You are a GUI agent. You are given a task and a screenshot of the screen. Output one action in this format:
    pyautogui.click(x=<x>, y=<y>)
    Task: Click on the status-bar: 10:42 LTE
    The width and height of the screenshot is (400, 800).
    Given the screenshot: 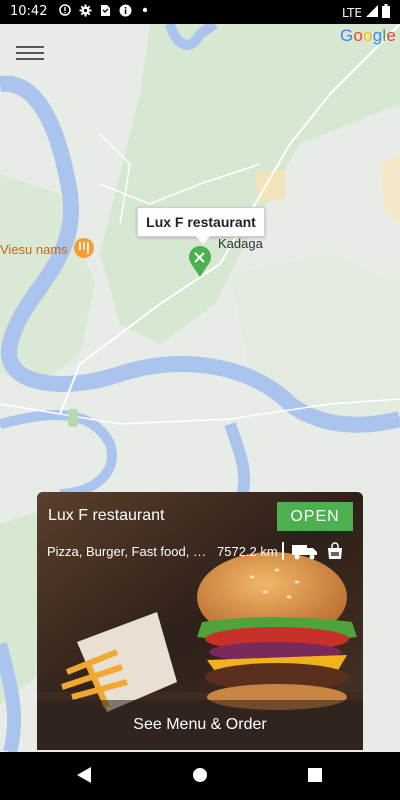 What is the action you would take?
    pyautogui.click(x=200, y=12)
    